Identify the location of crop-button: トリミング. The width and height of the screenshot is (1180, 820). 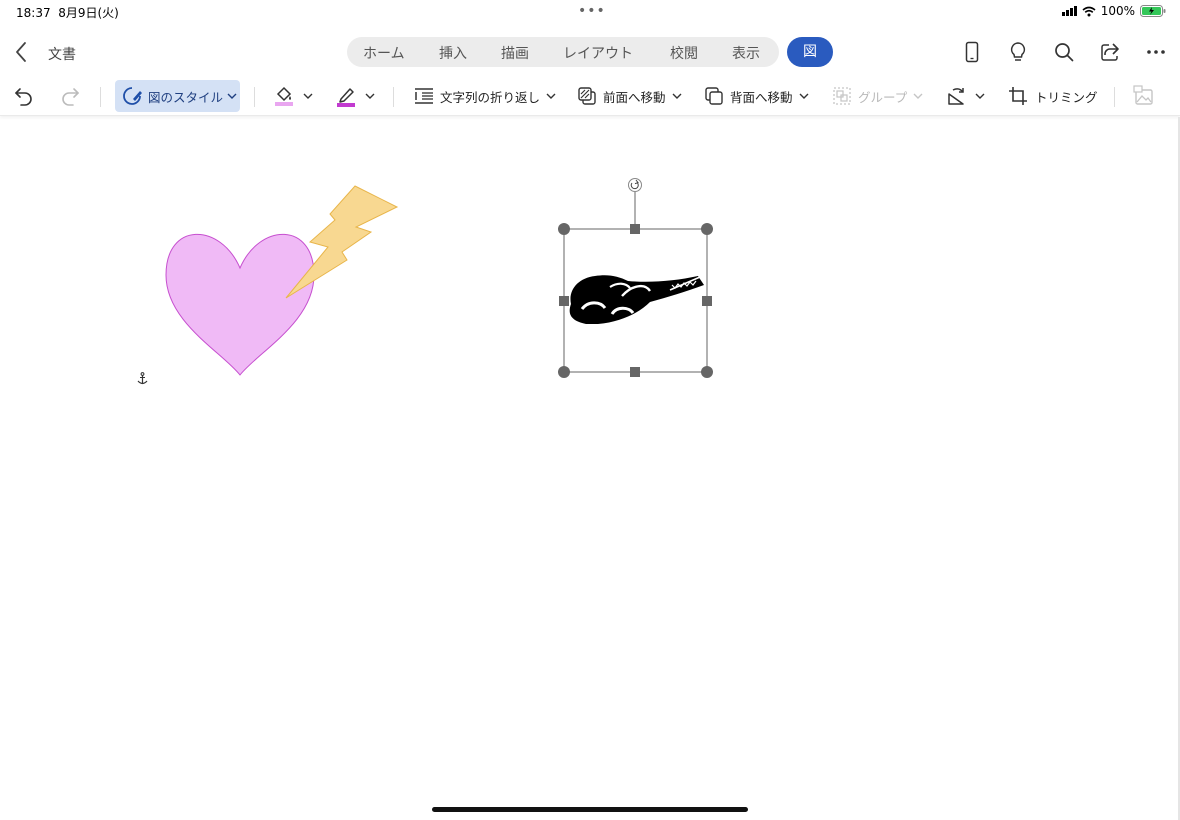
(1052, 96).